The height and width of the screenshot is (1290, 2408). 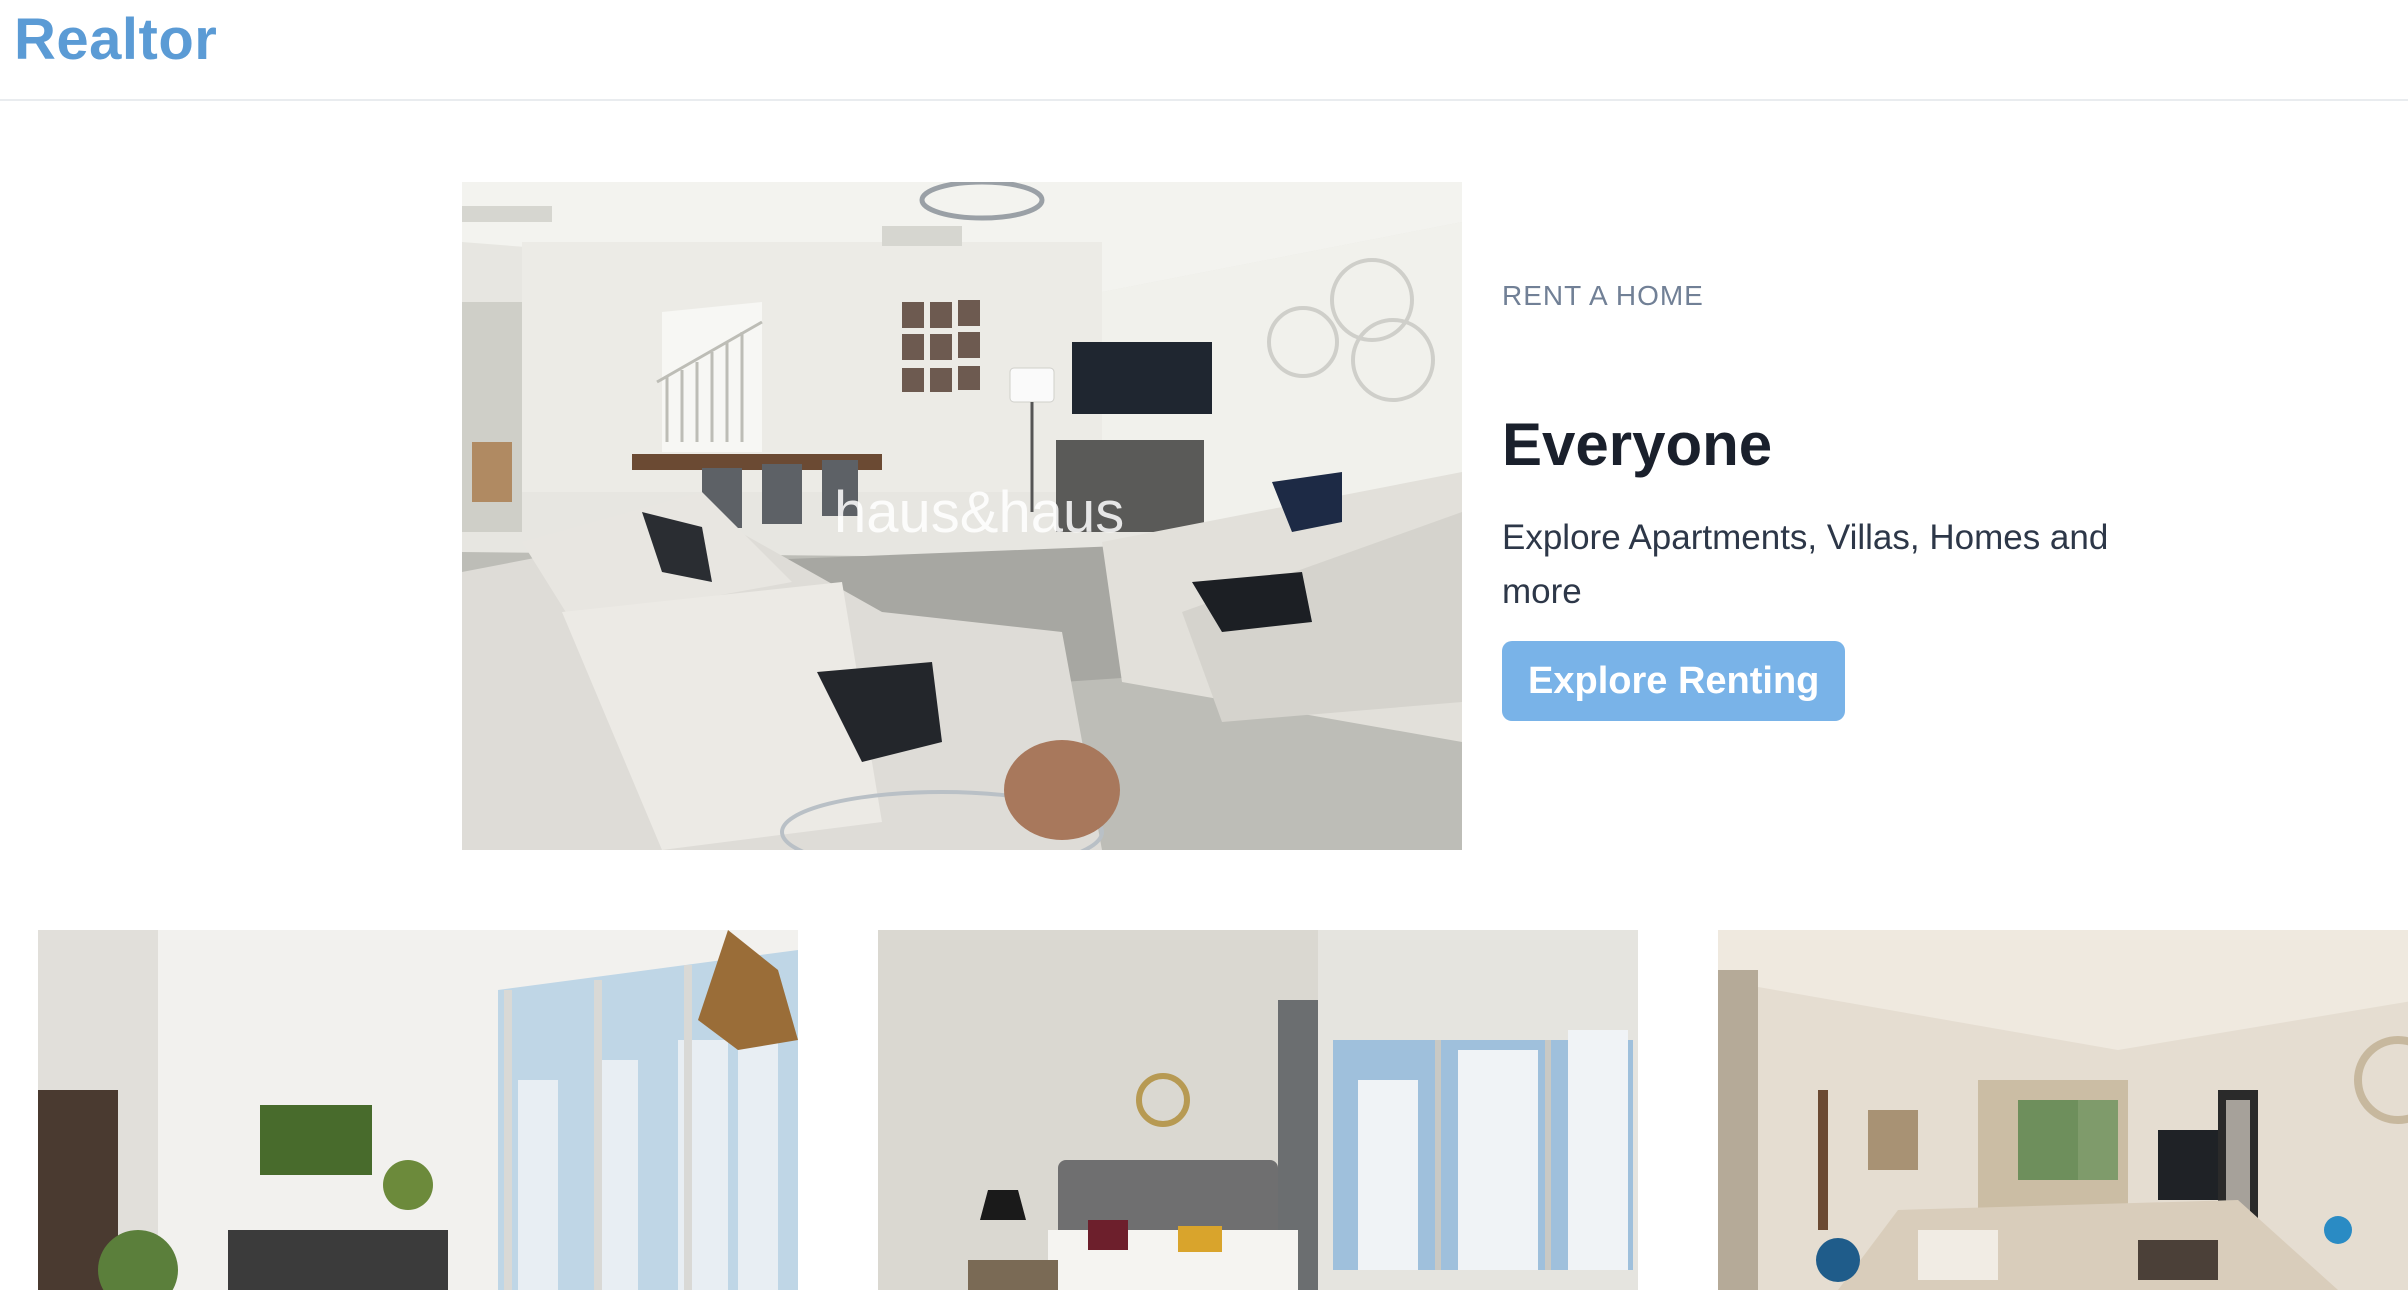 What do you see at coordinates (115, 39) in the screenshot?
I see `brand-logo-link: Realtor` at bounding box center [115, 39].